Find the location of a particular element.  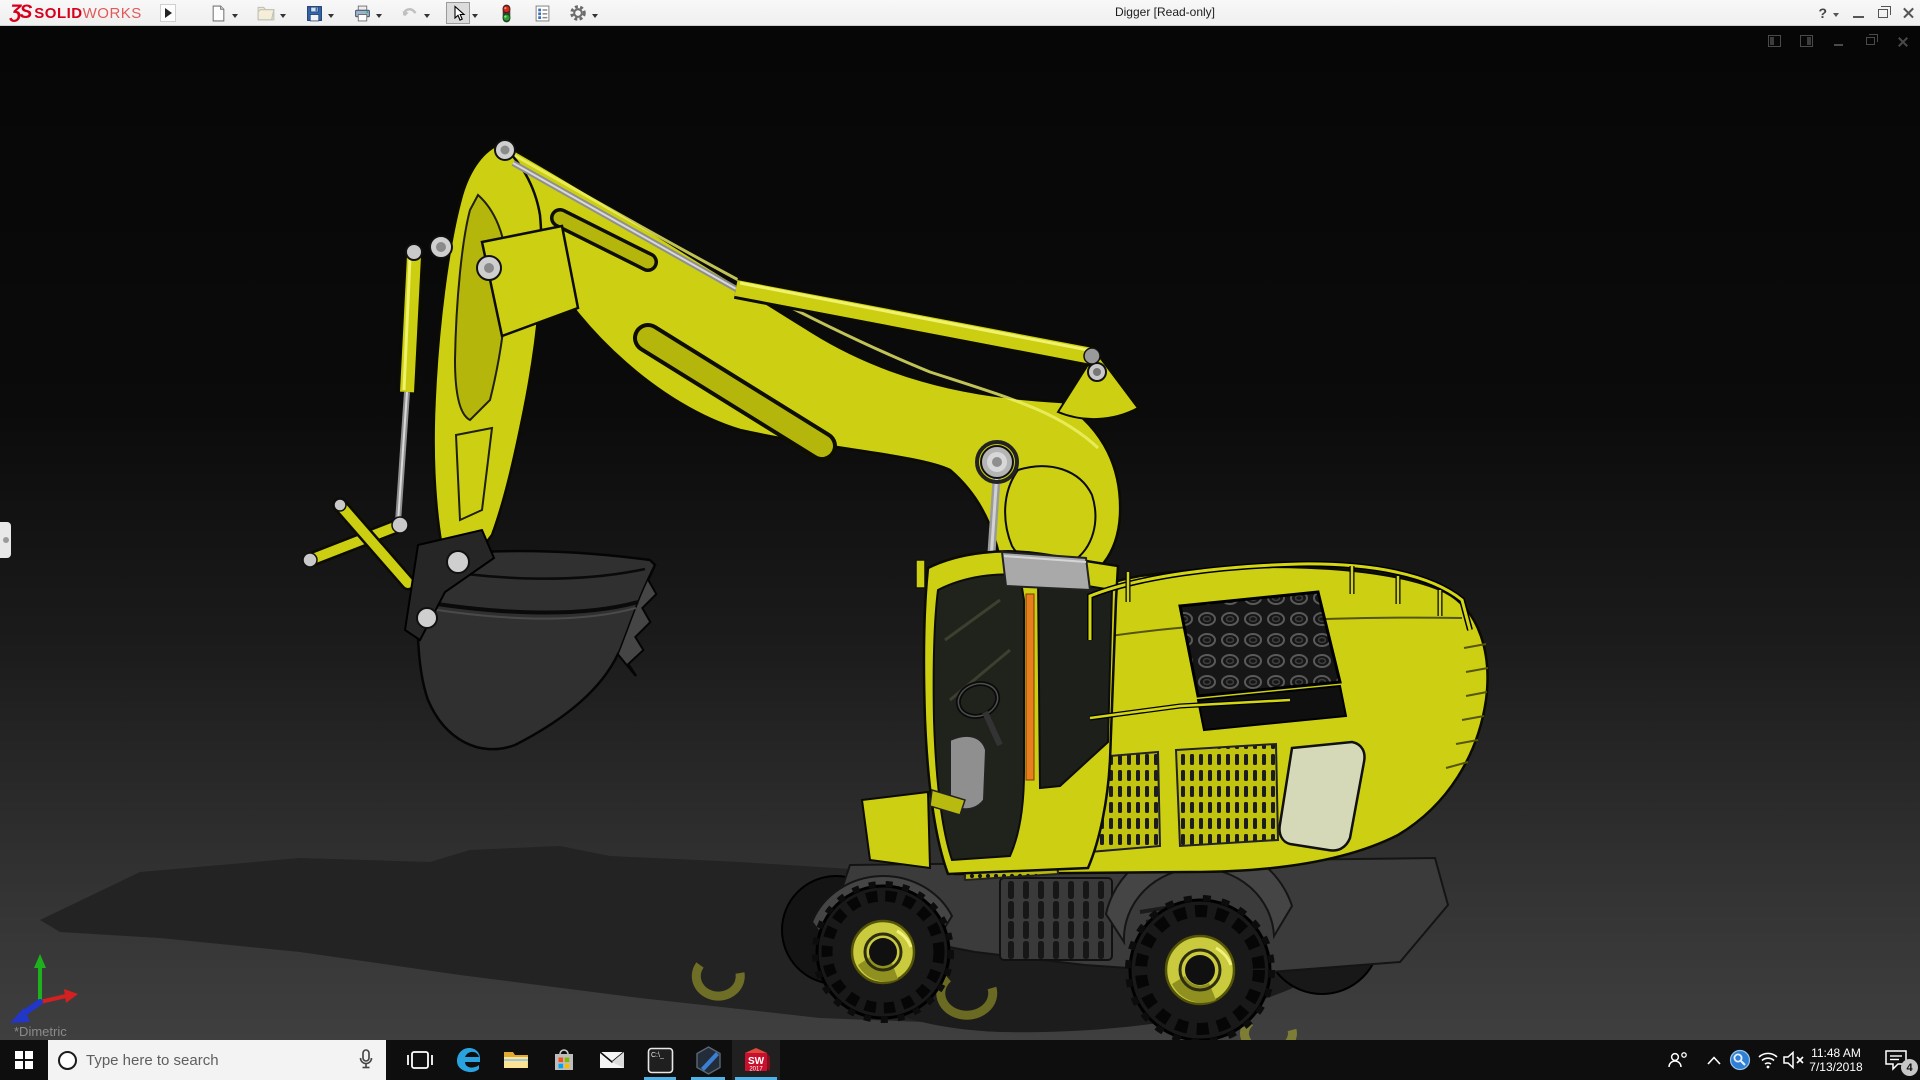

solidworks-2017-icon: SW 2017 is located at coordinates (757, 1060).